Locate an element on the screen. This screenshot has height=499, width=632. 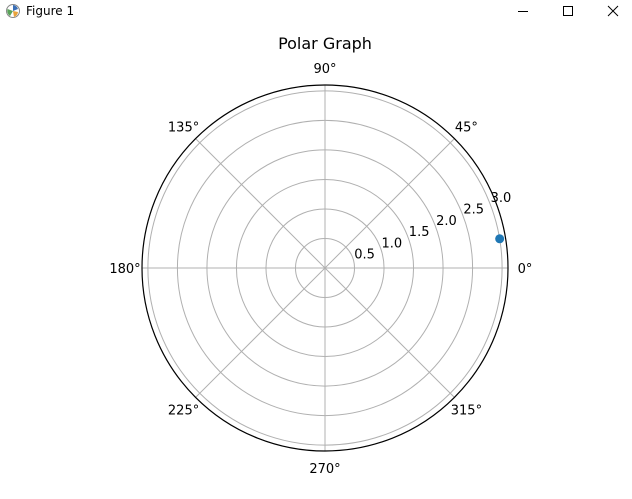
theta-tick-label: 315° is located at coordinates (466, 410).